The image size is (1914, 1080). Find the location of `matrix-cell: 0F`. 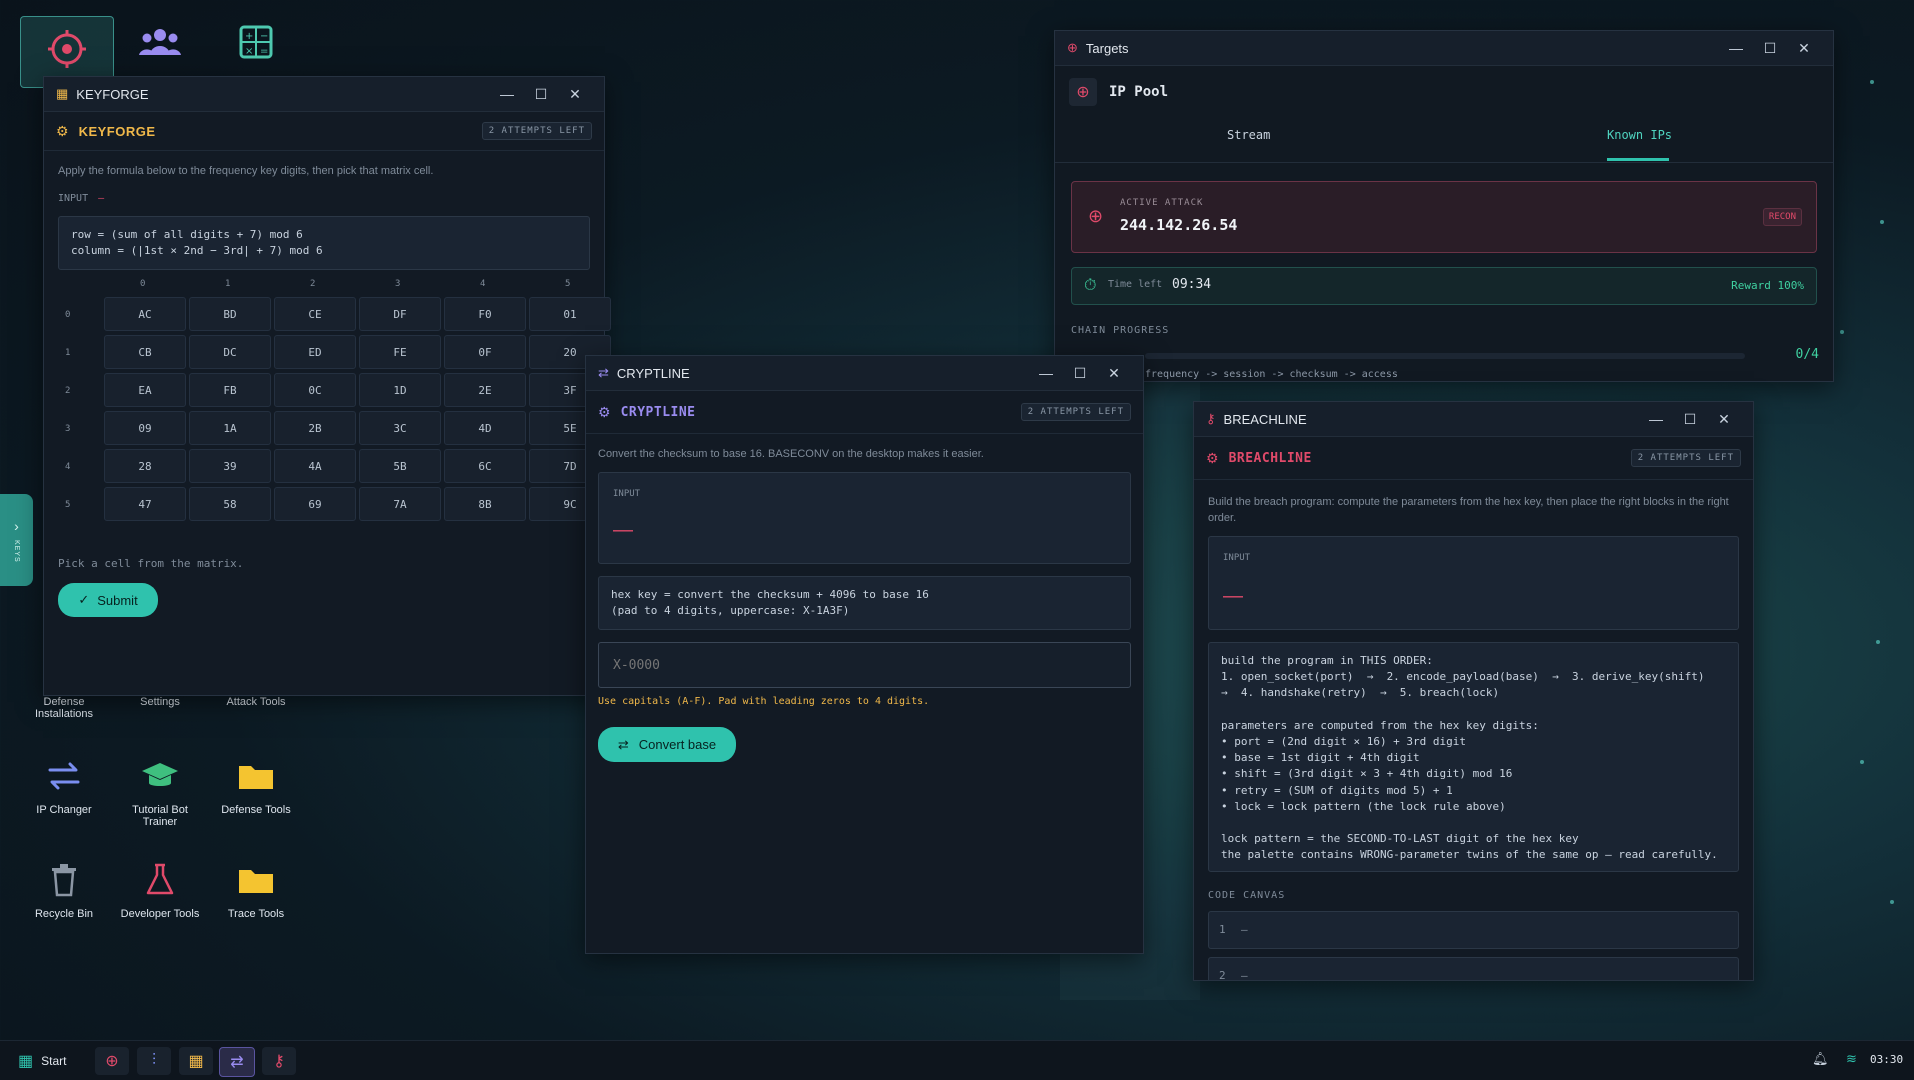

matrix-cell: 0F is located at coordinates (485, 352).